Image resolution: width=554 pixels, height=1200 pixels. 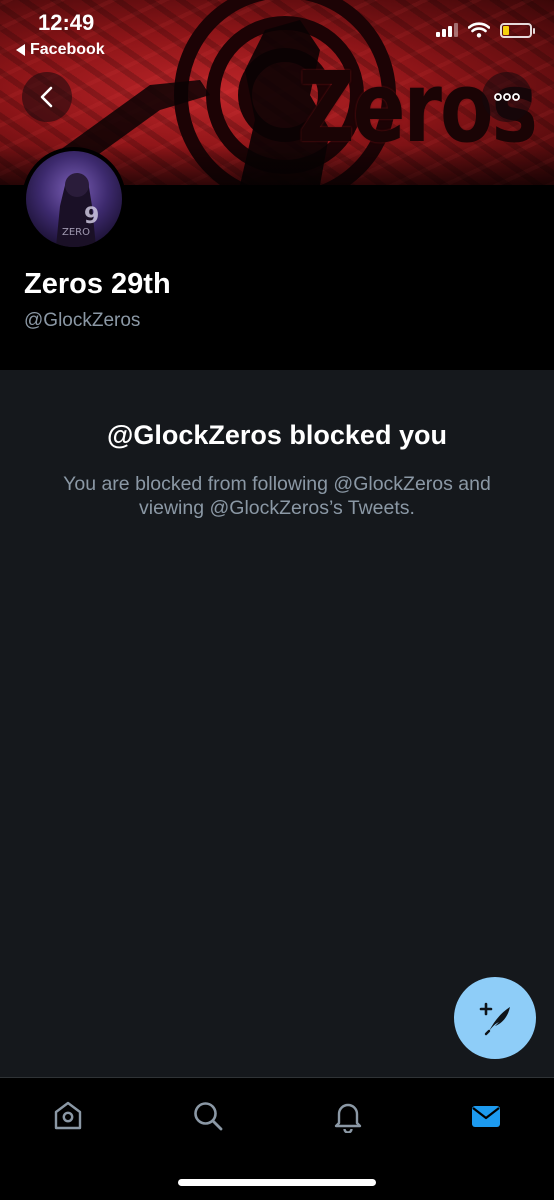 I want to click on back-to-app-link: Facebook, so click(x=60, y=50).